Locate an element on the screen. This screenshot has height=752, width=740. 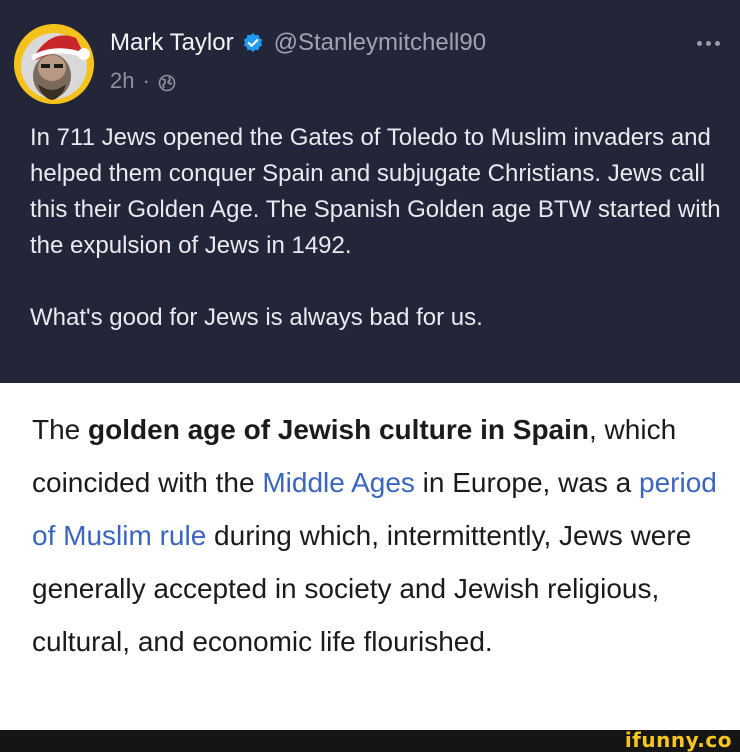
tweet-meta: 2h · is located at coordinates (143, 81).